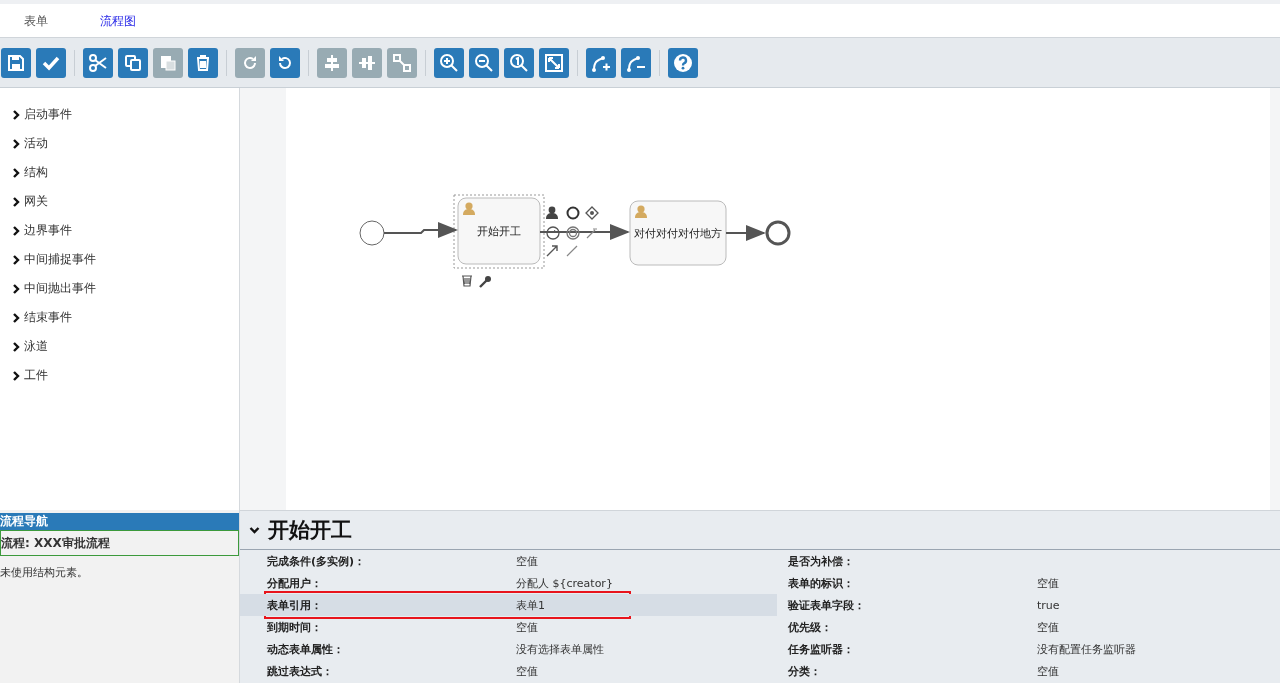 The width and height of the screenshot is (1280, 683). What do you see at coordinates (553, 233) in the screenshot?
I see `timer-icon` at bounding box center [553, 233].